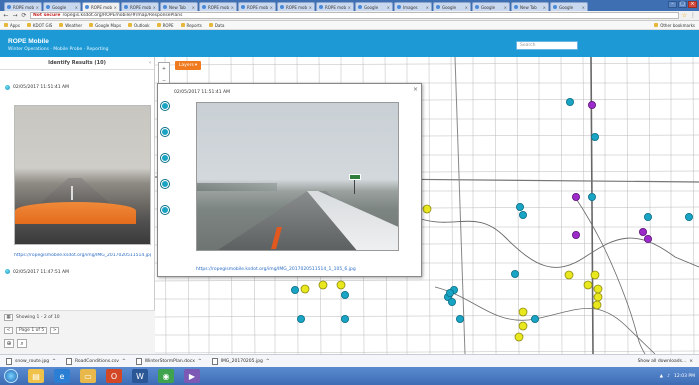  I want to click on layers-button: Layers ▾, so click(188, 65).